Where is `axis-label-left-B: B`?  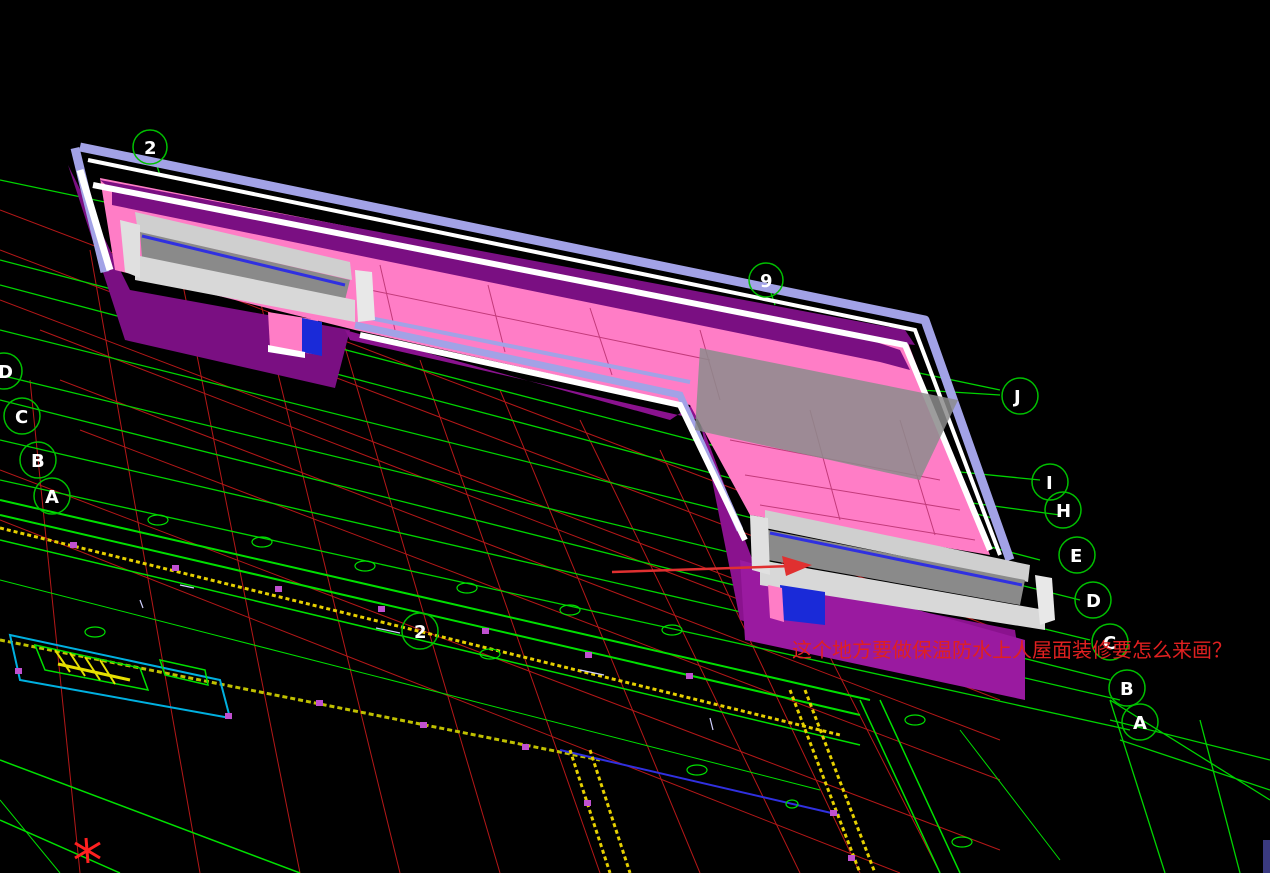 axis-label-left-B: B is located at coordinates (38, 461).